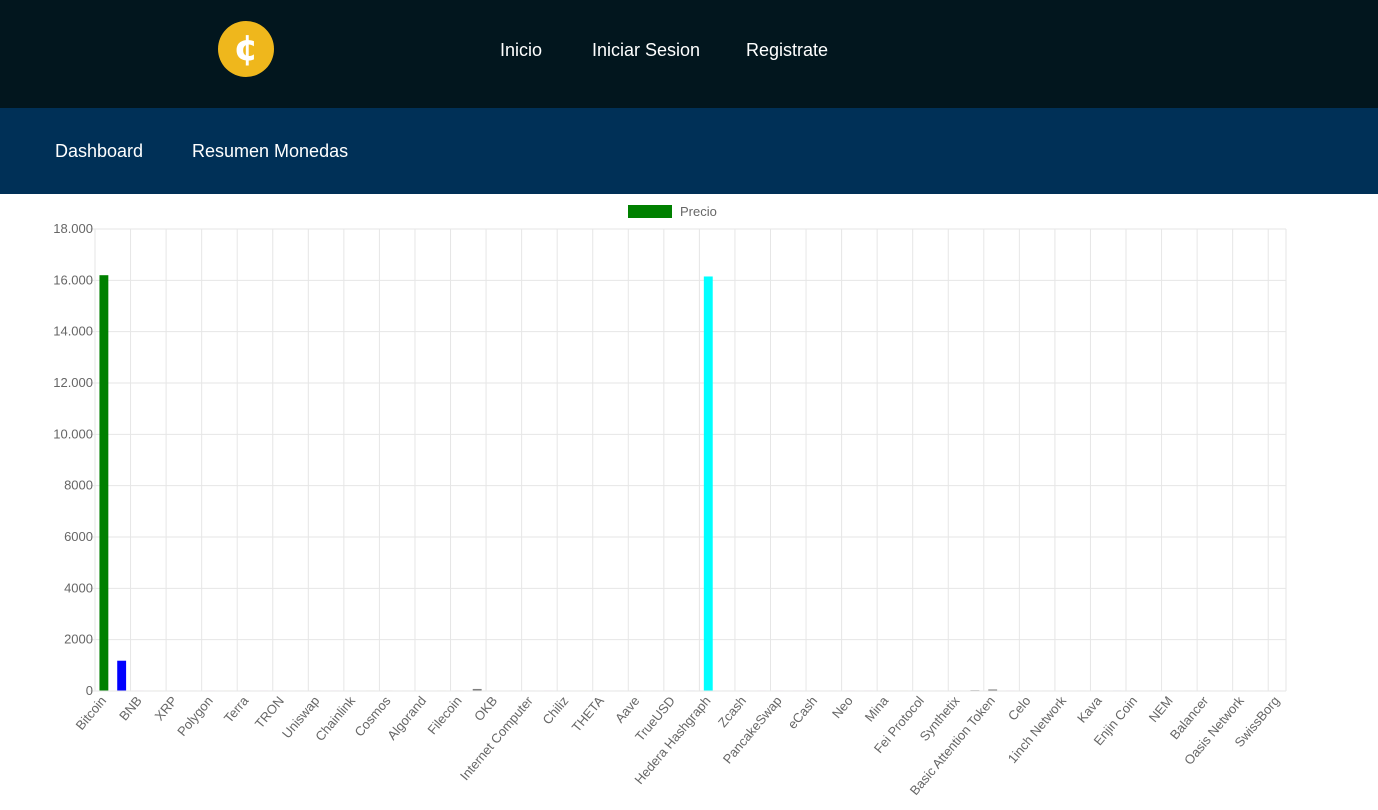 This screenshot has height=810, width=1378. I want to click on nav-iniciar-sesion: Iniciar Sesion, so click(646, 50).